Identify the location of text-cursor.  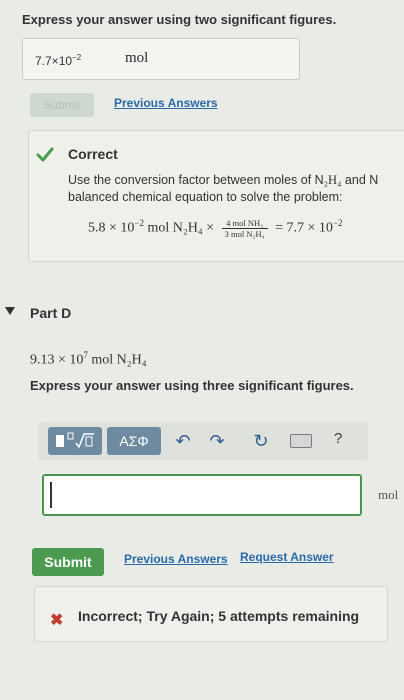
(51, 495).